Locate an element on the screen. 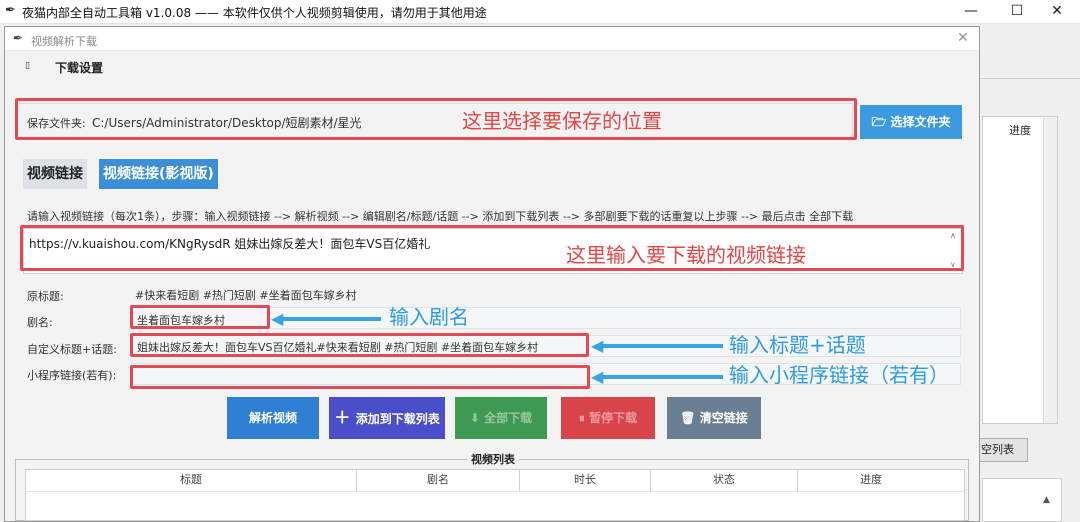 The width and height of the screenshot is (1080, 522). add-to-list-button: ＋ 添加到下载列表 is located at coordinates (387, 418).